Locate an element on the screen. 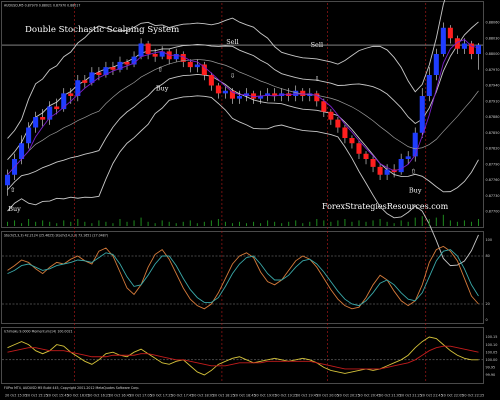 This screenshot has width=500, height=400. momentum-tick-label: 100.00 is located at coordinates (492, 360).